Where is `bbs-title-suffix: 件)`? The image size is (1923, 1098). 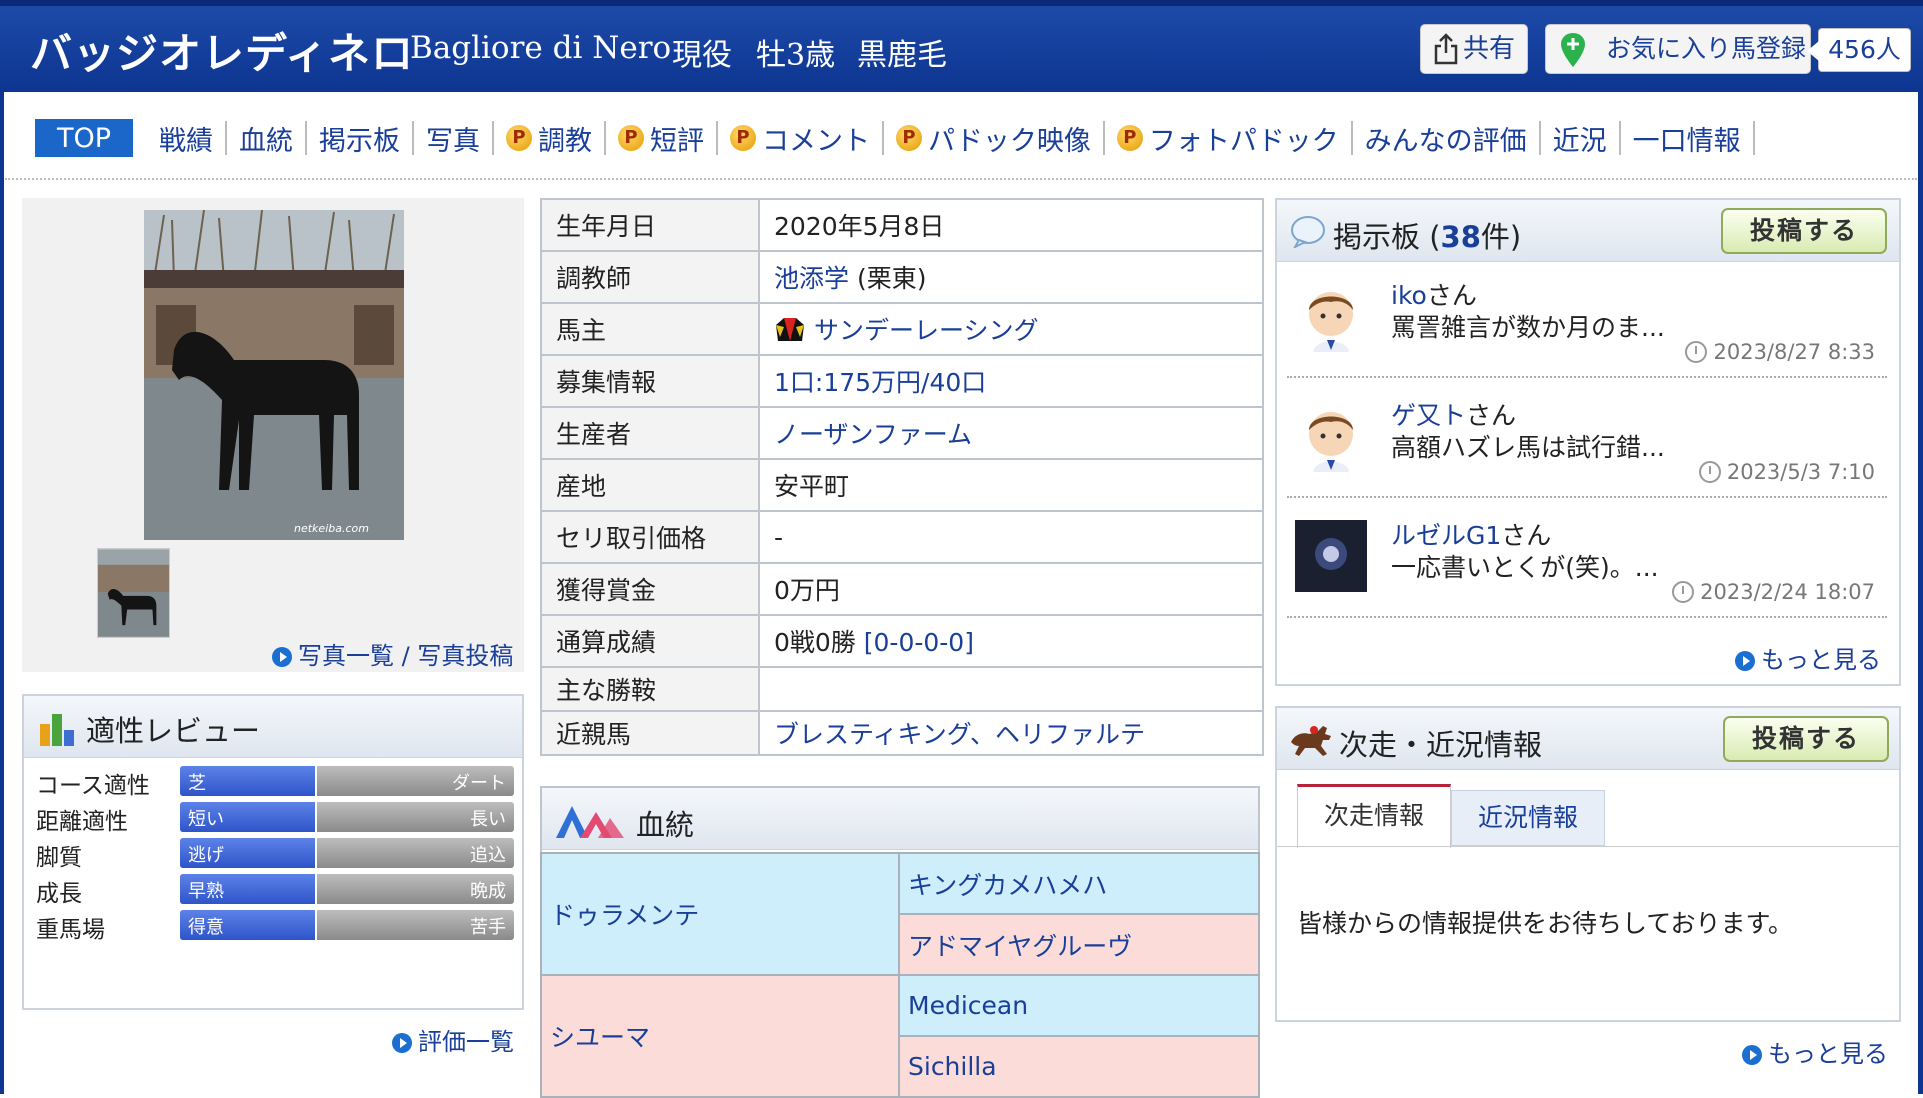
bbs-title-suffix: 件) is located at coordinates (1501, 237).